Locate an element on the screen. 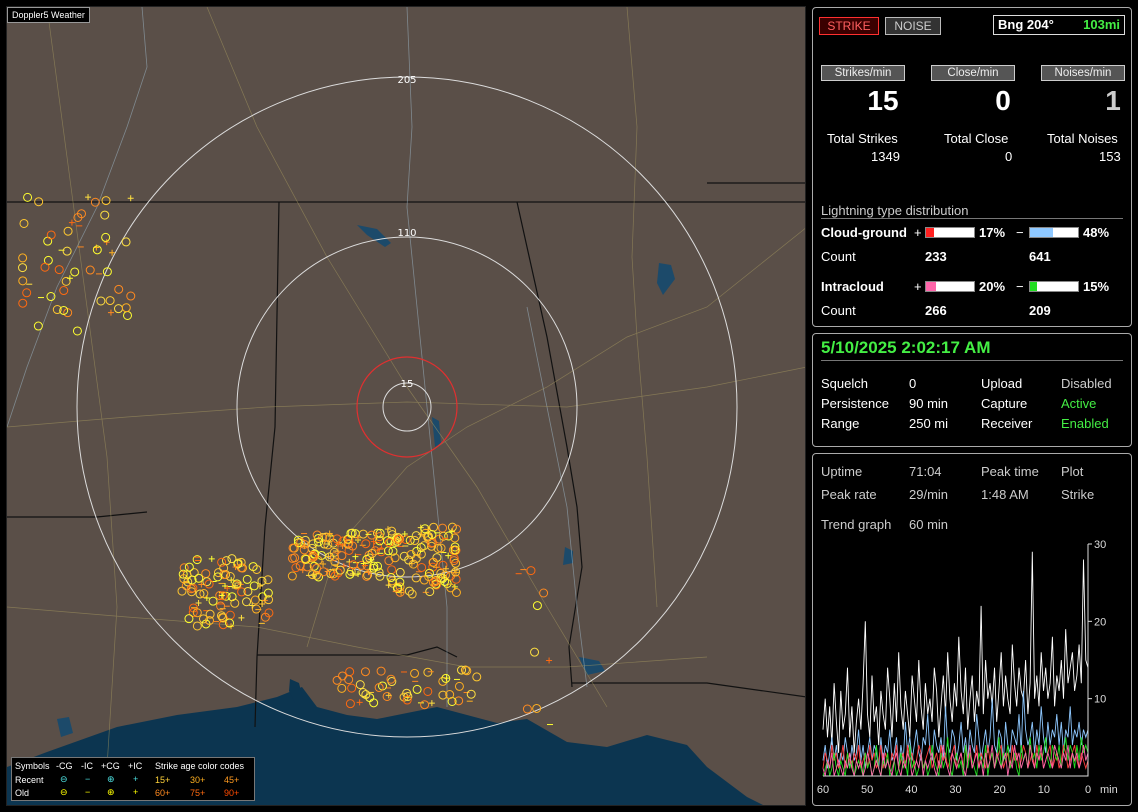 The width and height of the screenshot is (1138, 812). legend-header-pos-ic: +IC is located at coordinates (135, 766).